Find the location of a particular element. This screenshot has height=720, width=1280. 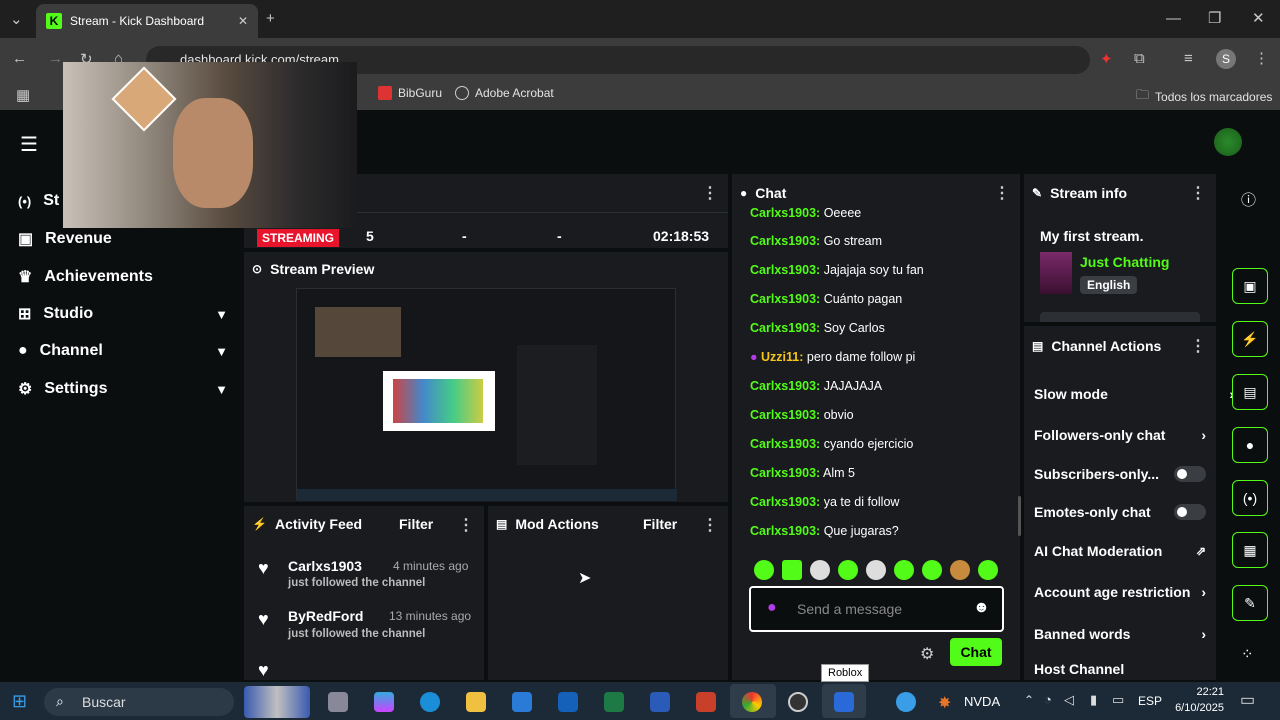

chat-scrollbar is located at coordinates (1019, 516).